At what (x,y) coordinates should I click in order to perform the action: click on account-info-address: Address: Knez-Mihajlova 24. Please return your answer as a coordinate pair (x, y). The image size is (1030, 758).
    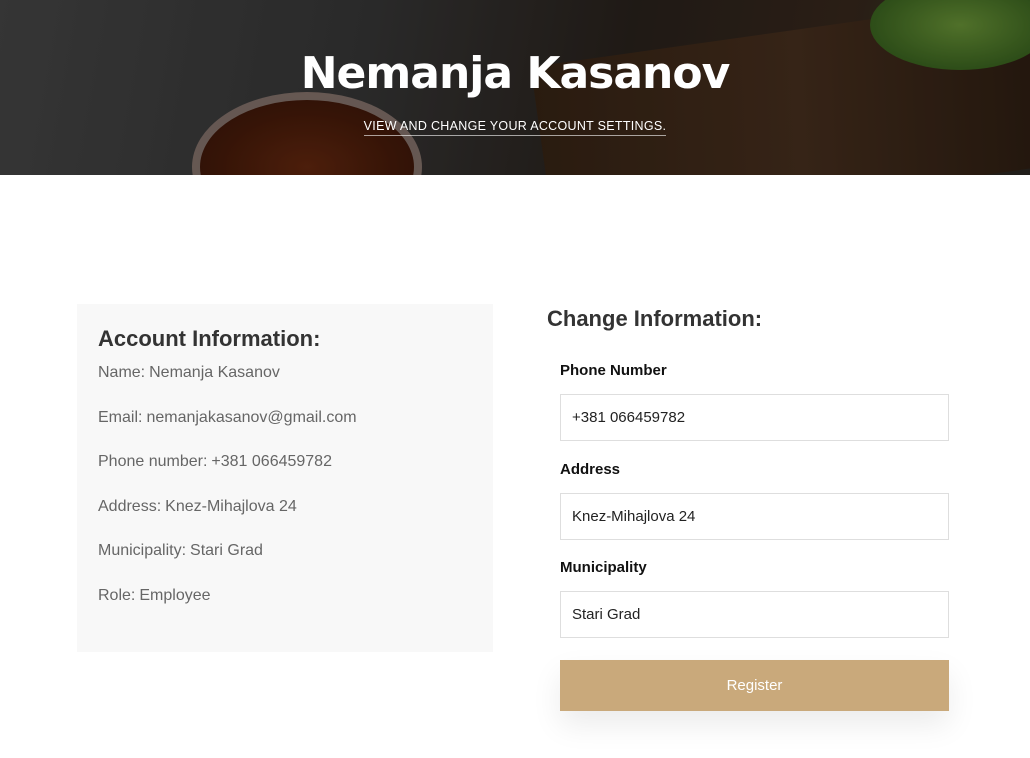
    Looking at the image, I should click on (285, 507).